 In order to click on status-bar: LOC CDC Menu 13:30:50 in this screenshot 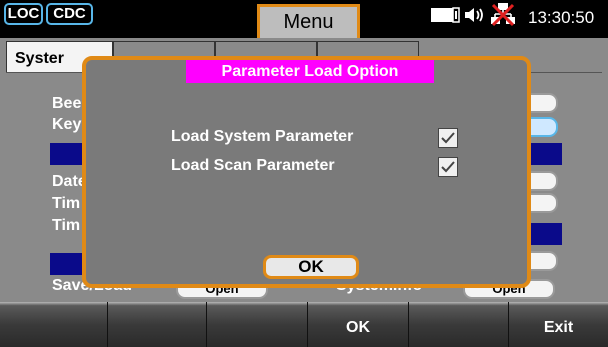, I will do `click(304, 19)`.